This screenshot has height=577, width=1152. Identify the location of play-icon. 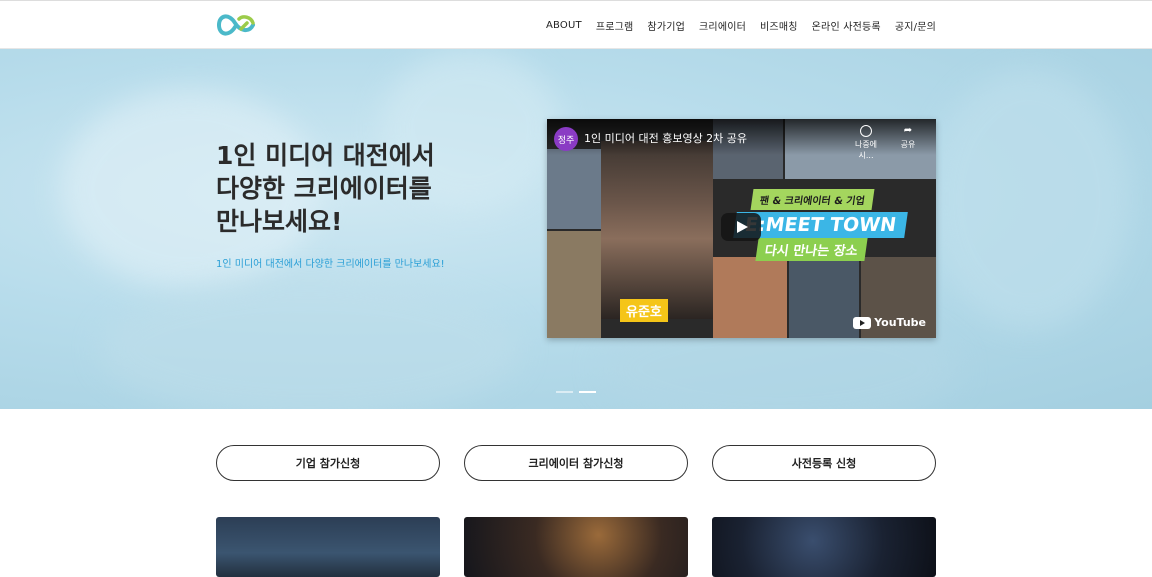
(741, 227).